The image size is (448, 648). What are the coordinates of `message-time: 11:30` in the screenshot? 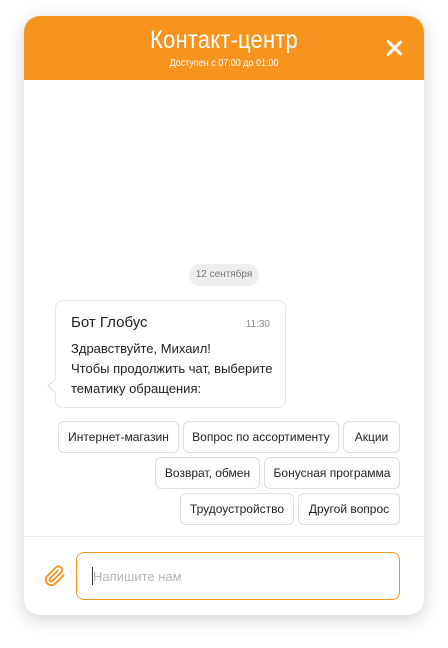 It's located at (257, 324).